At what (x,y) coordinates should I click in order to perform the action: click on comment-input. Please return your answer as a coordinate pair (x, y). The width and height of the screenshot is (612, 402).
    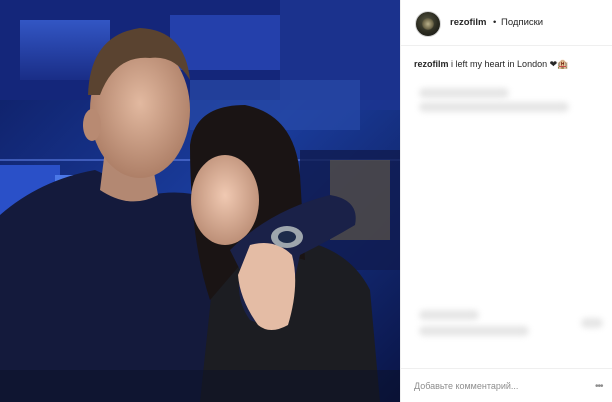
    Looking at the image, I should click on (499, 386).